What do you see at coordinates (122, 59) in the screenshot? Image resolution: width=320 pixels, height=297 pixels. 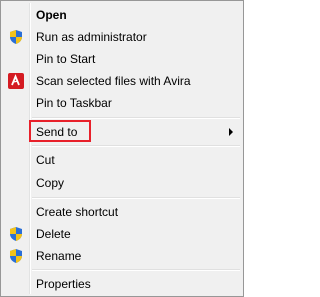 I see `menu-item-pin-to-start: Pin to Start` at bounding box center [122, 59].